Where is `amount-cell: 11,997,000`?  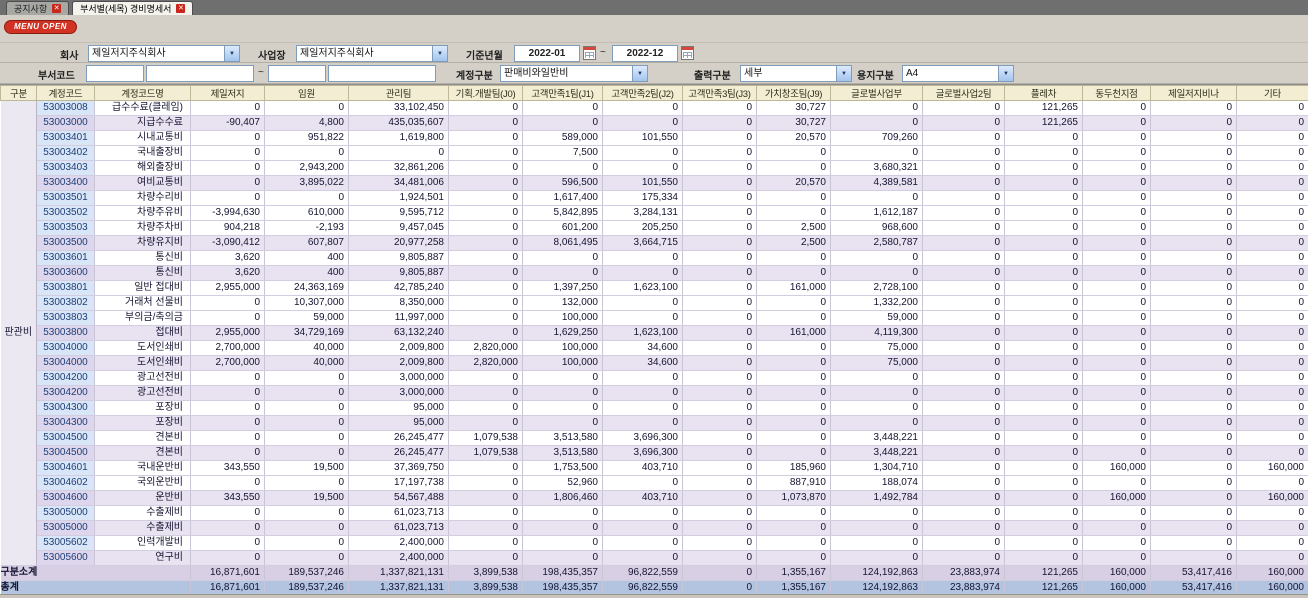
amount-cell: 11,997,000 is located at coordinates (398, 318).